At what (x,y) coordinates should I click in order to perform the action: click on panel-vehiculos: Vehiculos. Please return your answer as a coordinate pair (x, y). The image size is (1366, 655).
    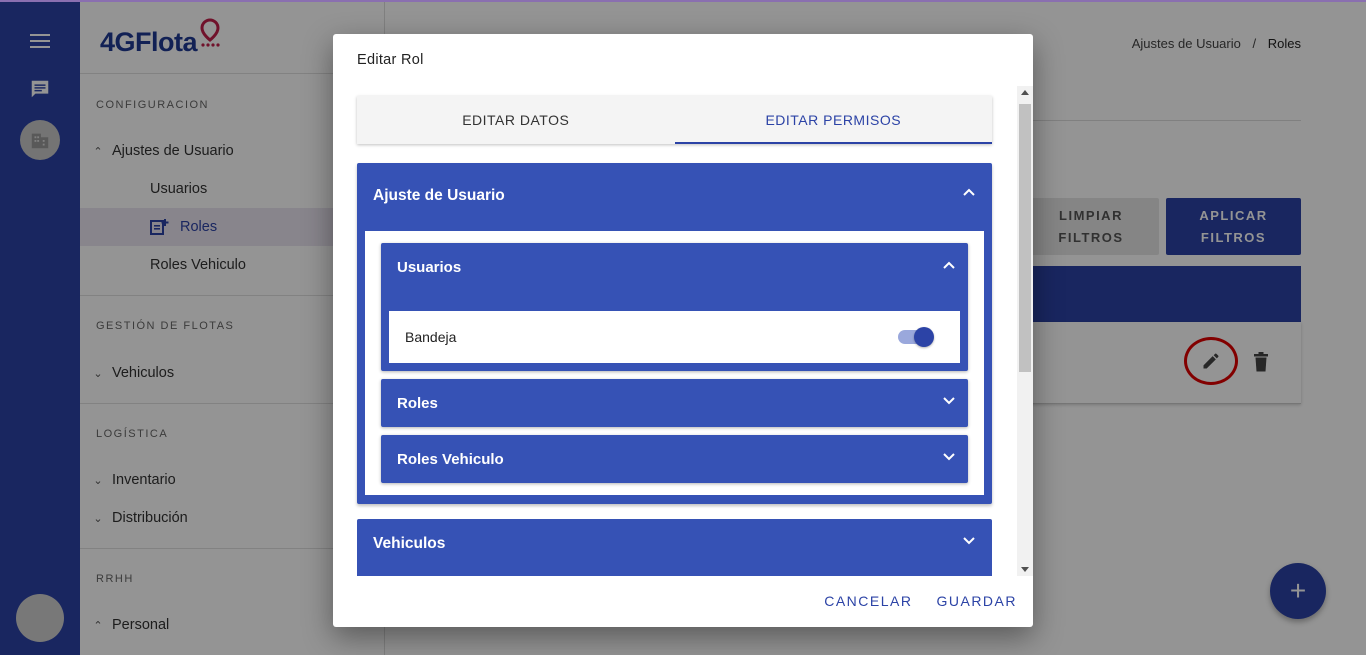
    Looking at the image, I should click on (674, 547).